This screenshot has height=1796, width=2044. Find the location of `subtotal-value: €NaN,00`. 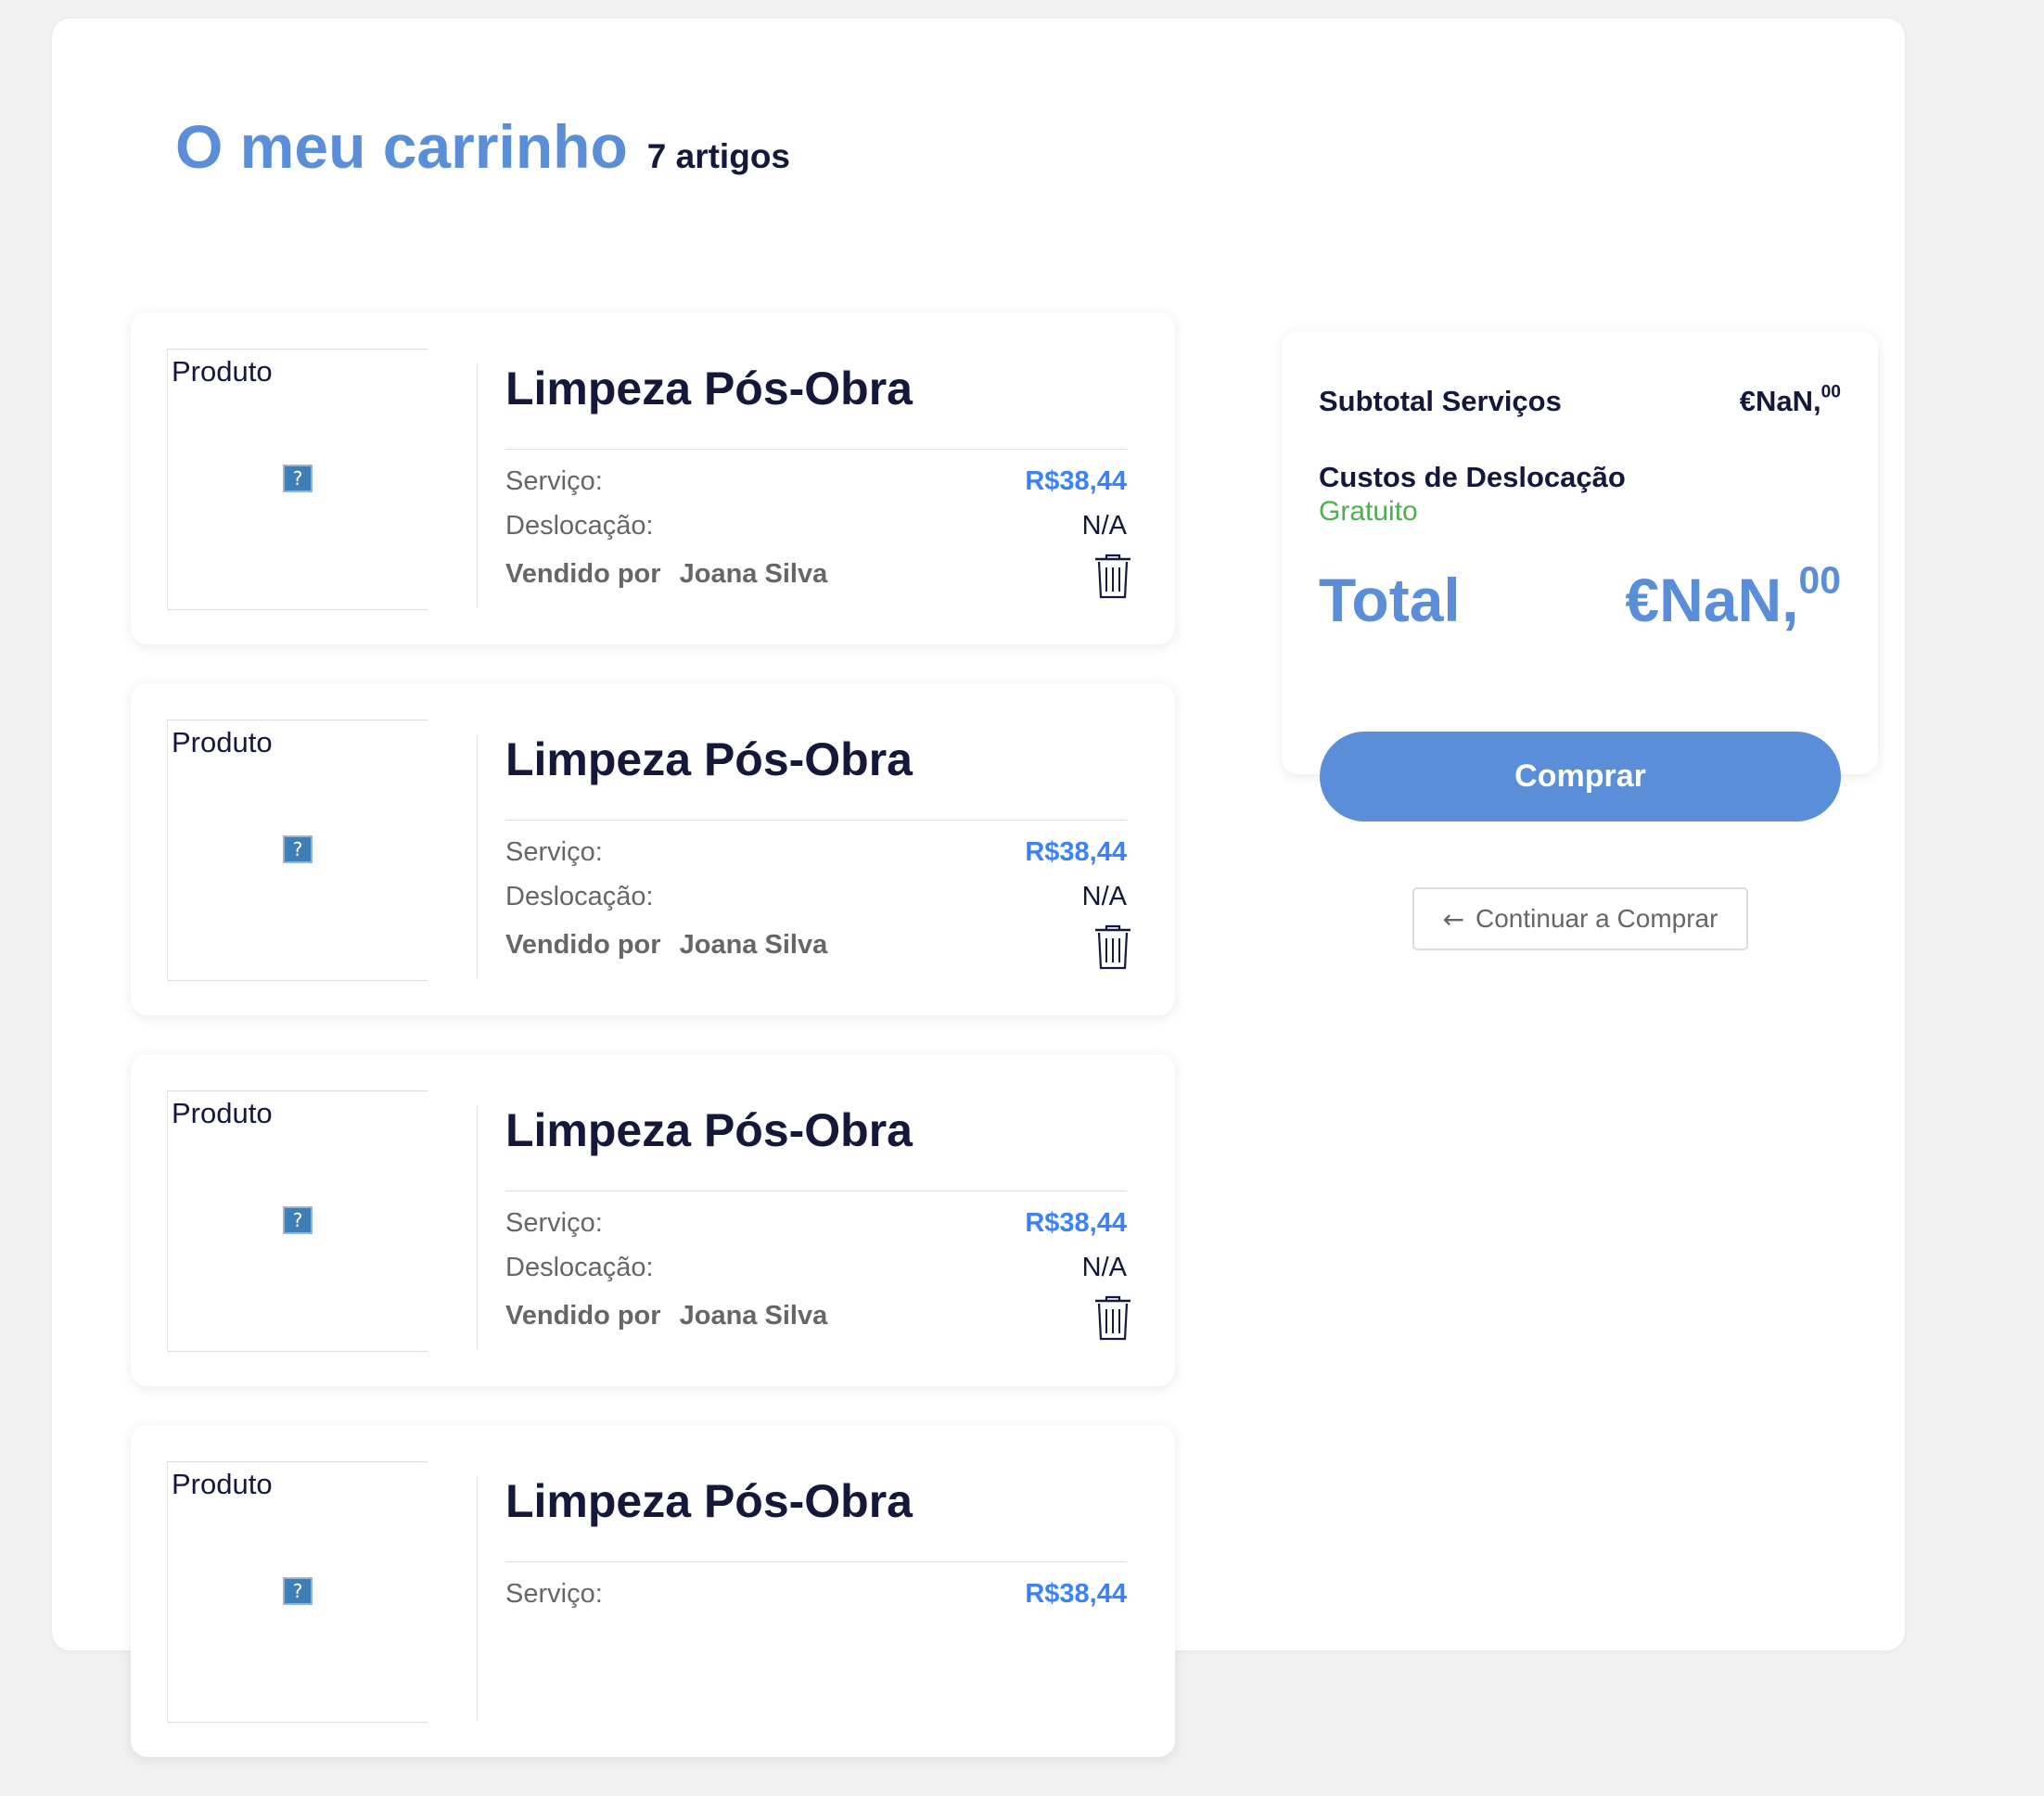

subtotal-value: €NaN,00 is located at coordinates (1790, 400).